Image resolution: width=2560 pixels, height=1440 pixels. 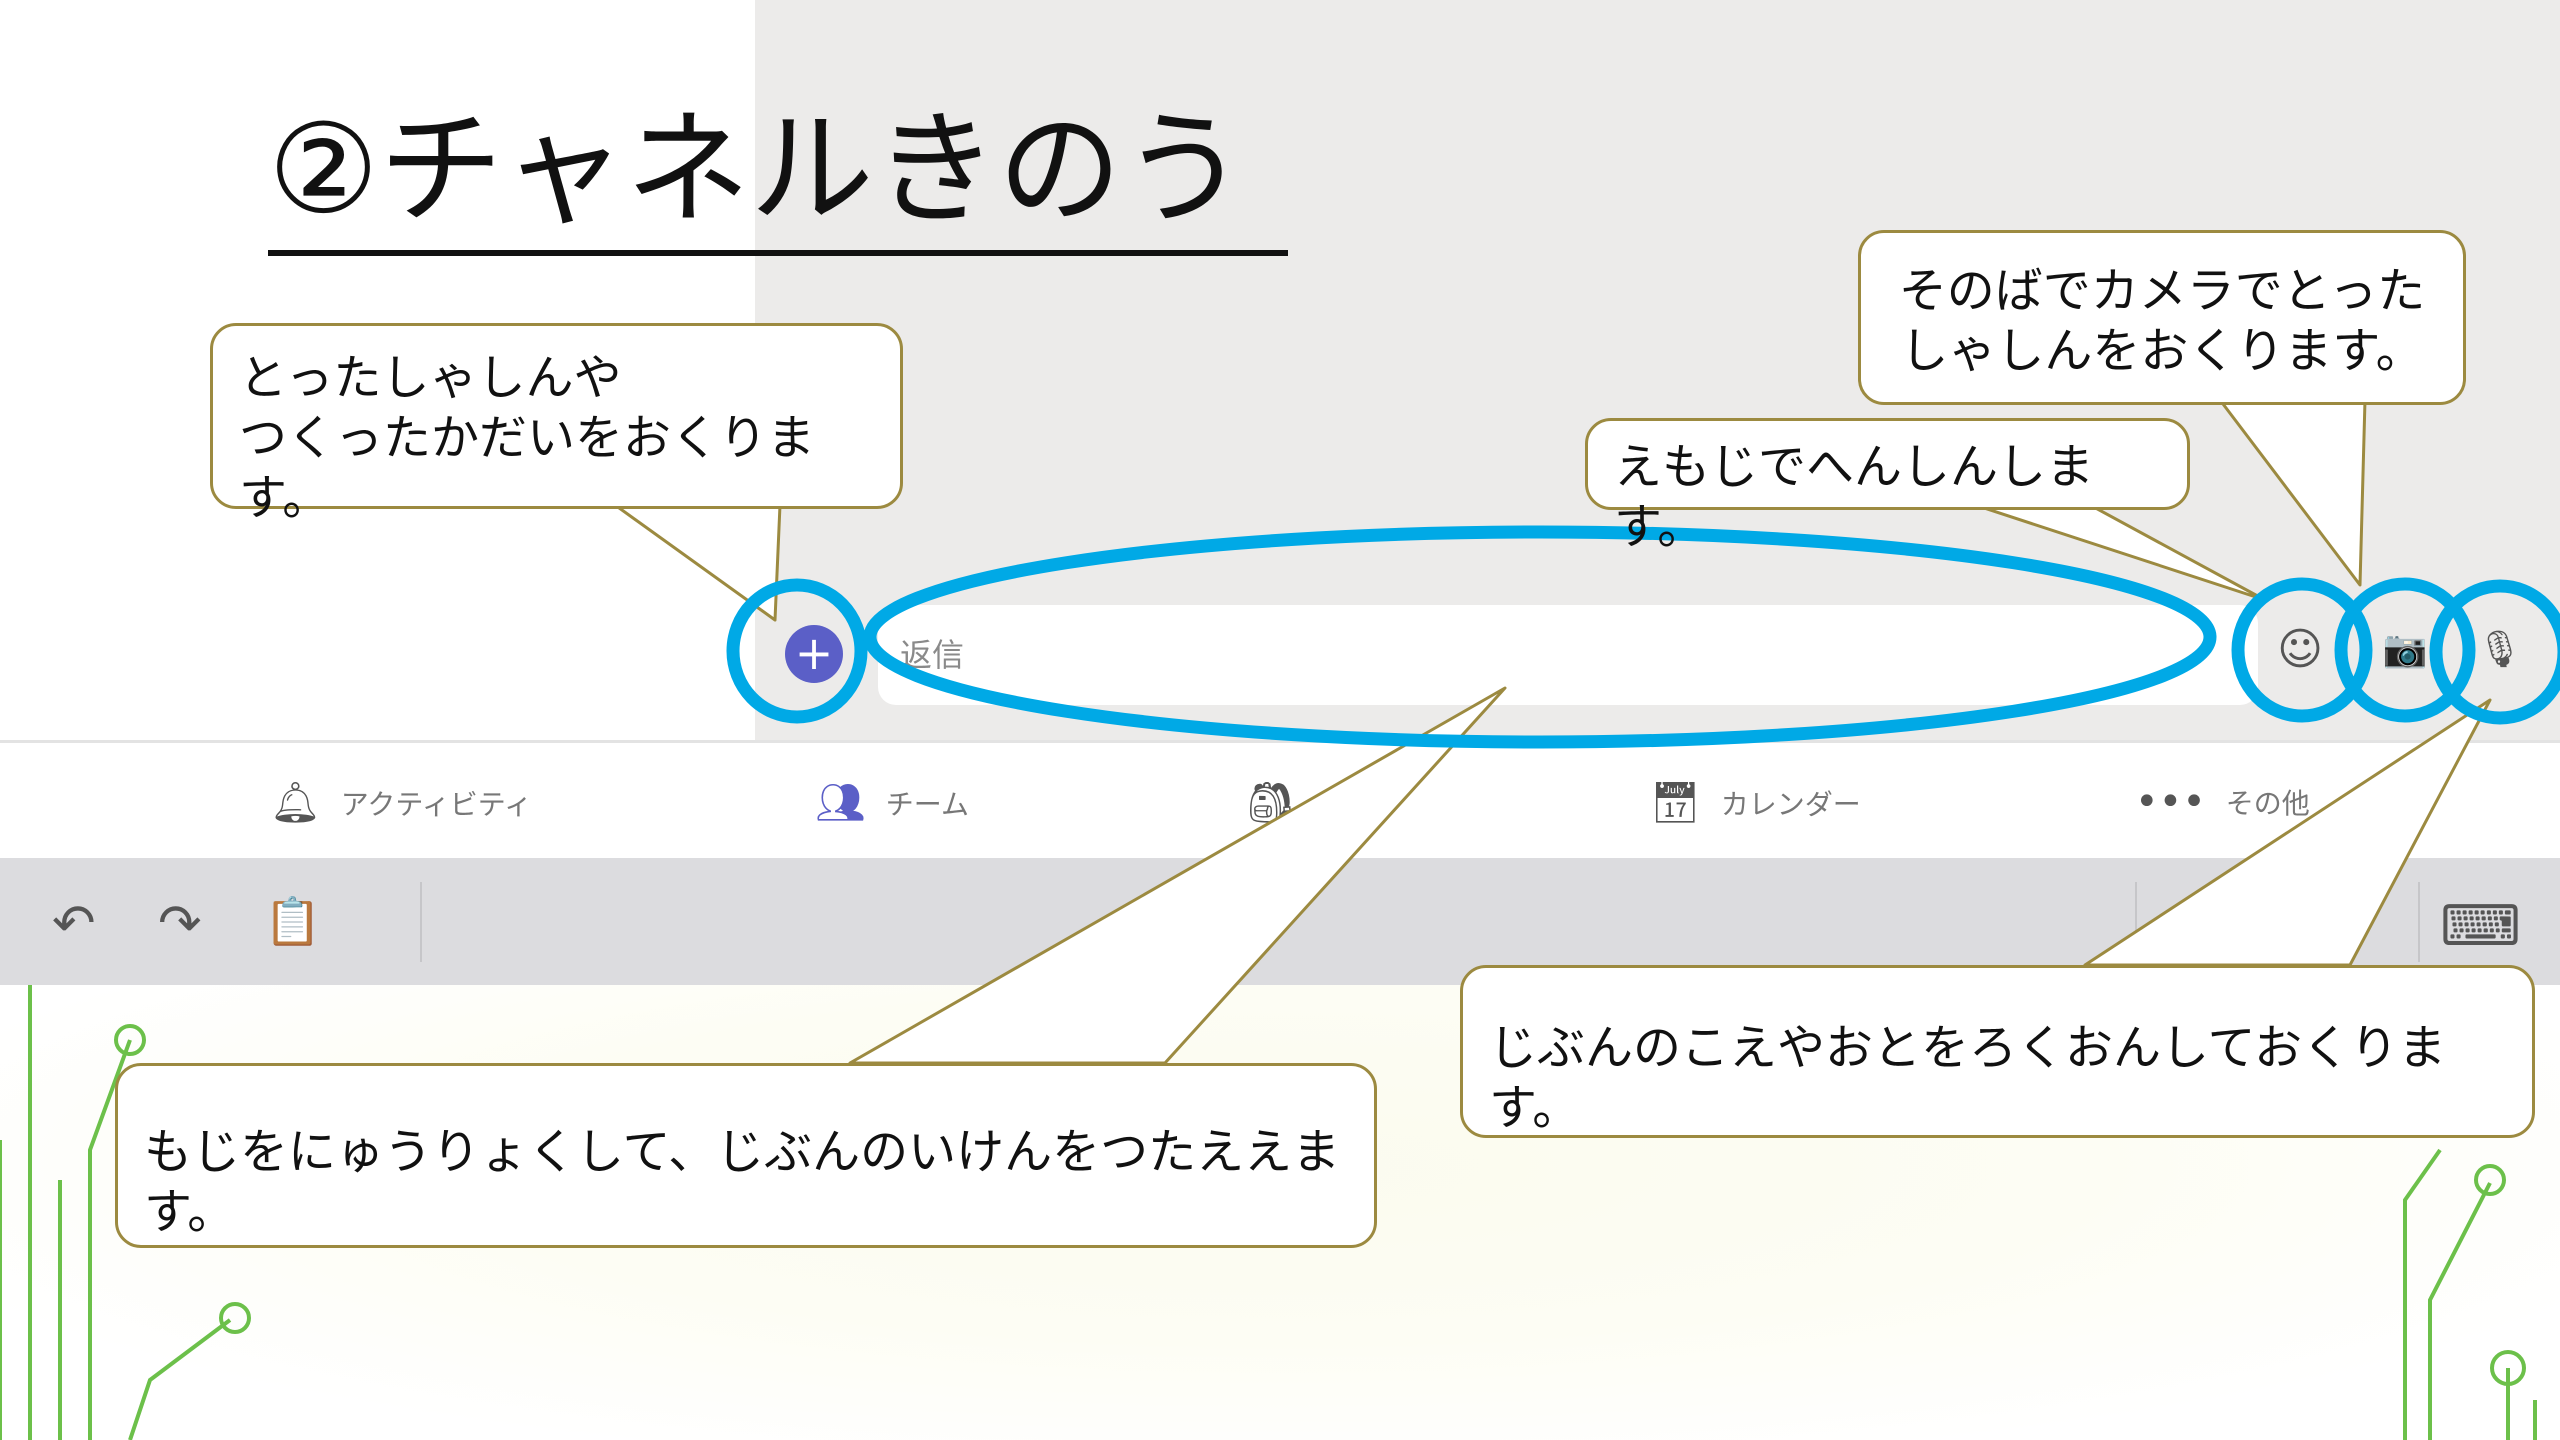 I want to click on nav-item-teams: 👥︎ チーム, so click(x=892, y=802).